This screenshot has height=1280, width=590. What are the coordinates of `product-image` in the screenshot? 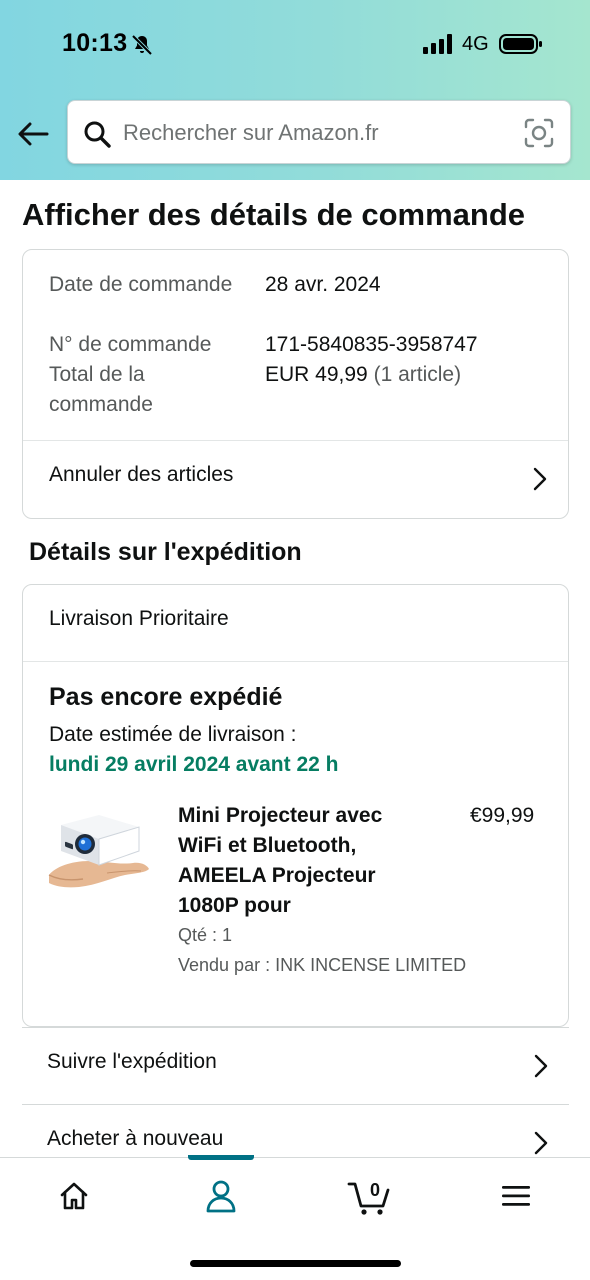 It's located at (100, 856).